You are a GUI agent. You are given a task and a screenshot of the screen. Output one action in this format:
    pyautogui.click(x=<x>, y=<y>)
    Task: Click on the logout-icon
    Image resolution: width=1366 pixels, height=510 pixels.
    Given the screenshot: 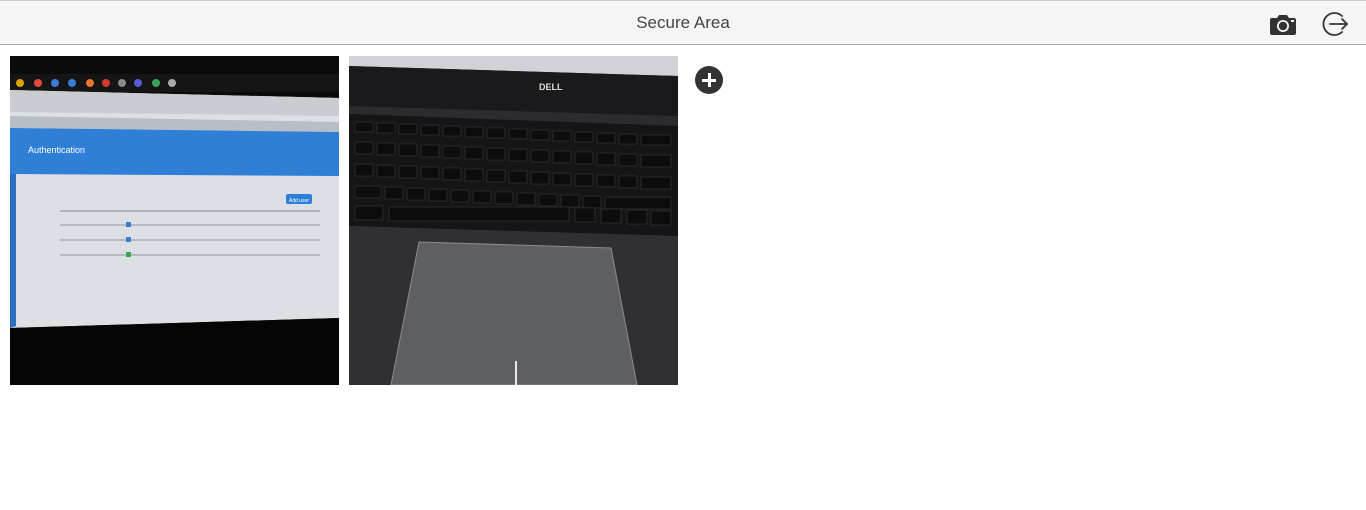 What is the action you would take?
    pyautogui.click(x=1335, y=24)
    